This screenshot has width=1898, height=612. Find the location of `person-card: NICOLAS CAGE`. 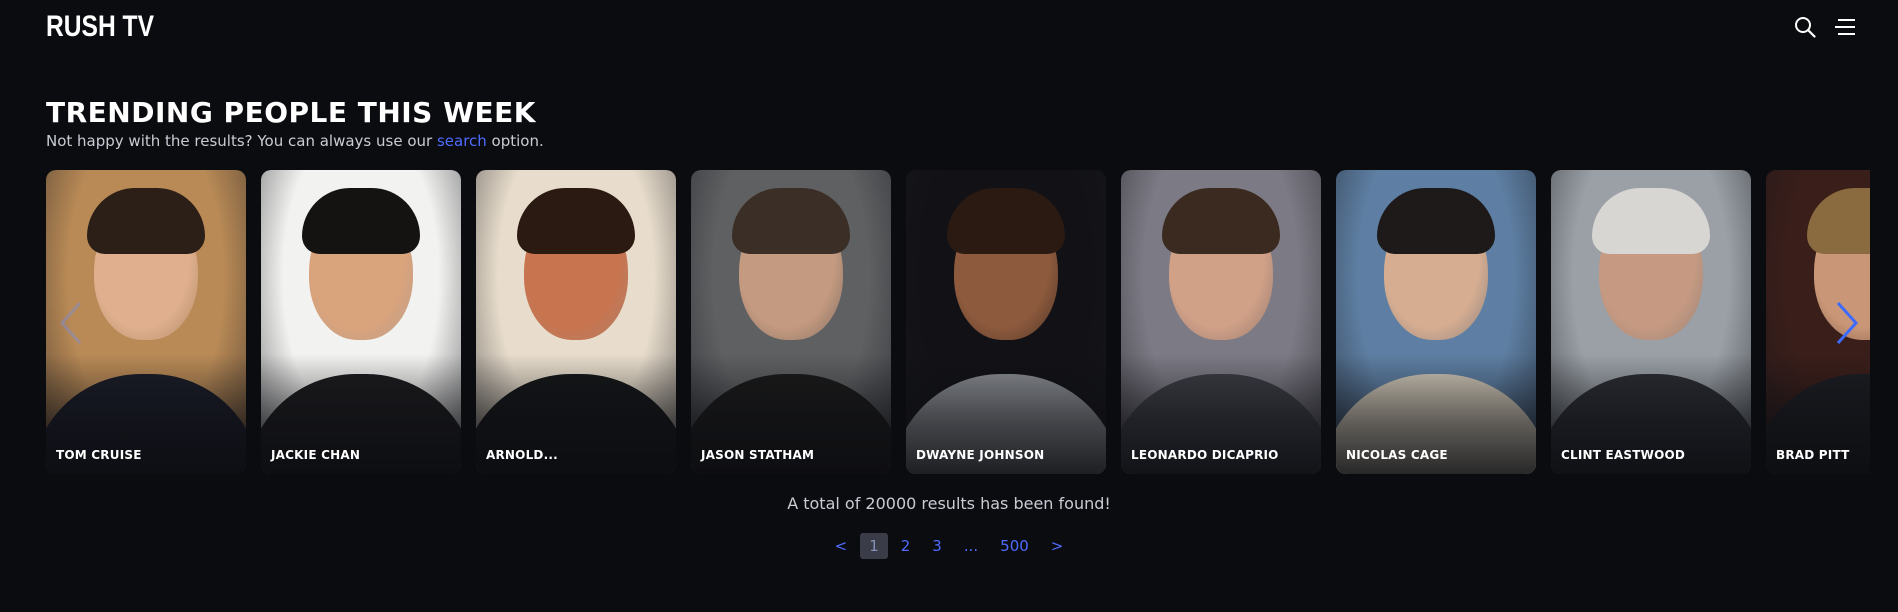

person-card: NICOLAS CAGE is located at coordinates (1436, 322).